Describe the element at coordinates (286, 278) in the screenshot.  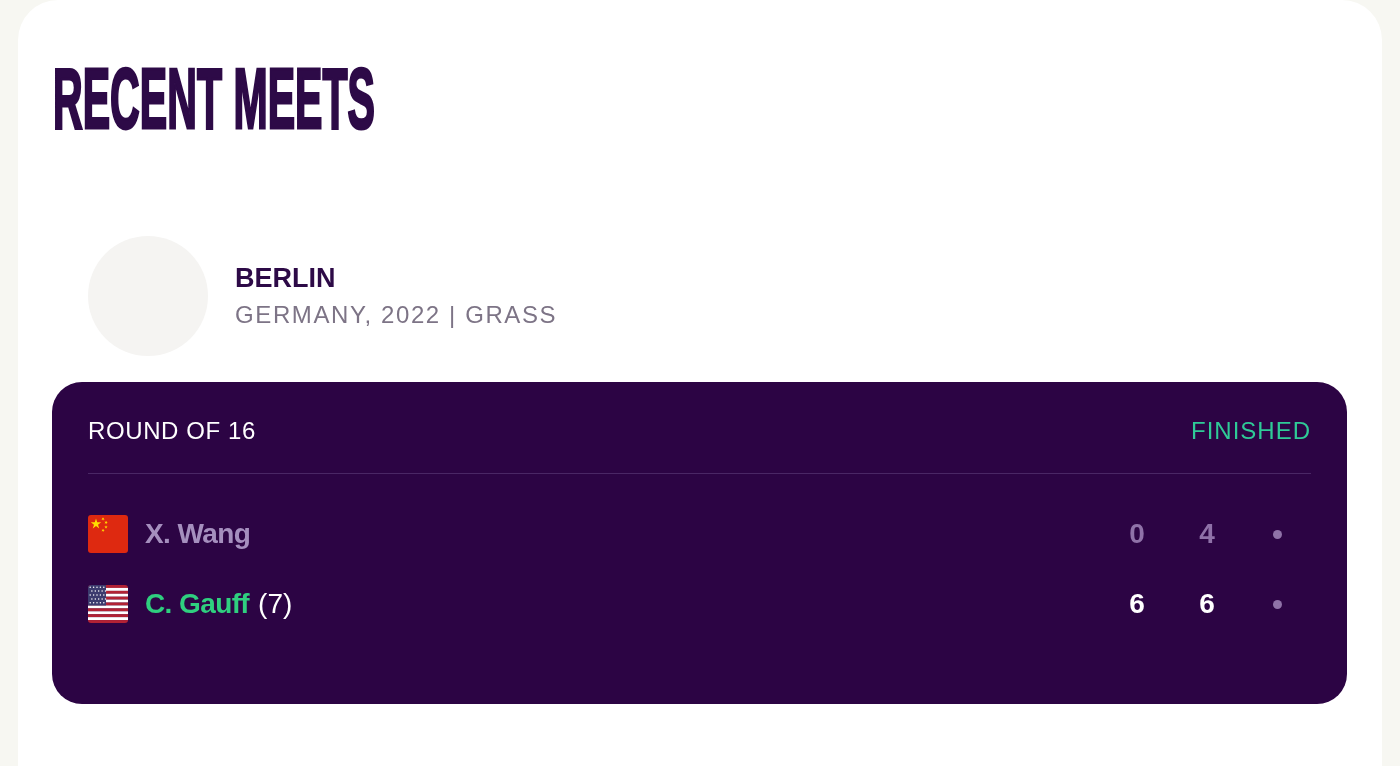
I see `tournament-name: BERLIN` at that location.